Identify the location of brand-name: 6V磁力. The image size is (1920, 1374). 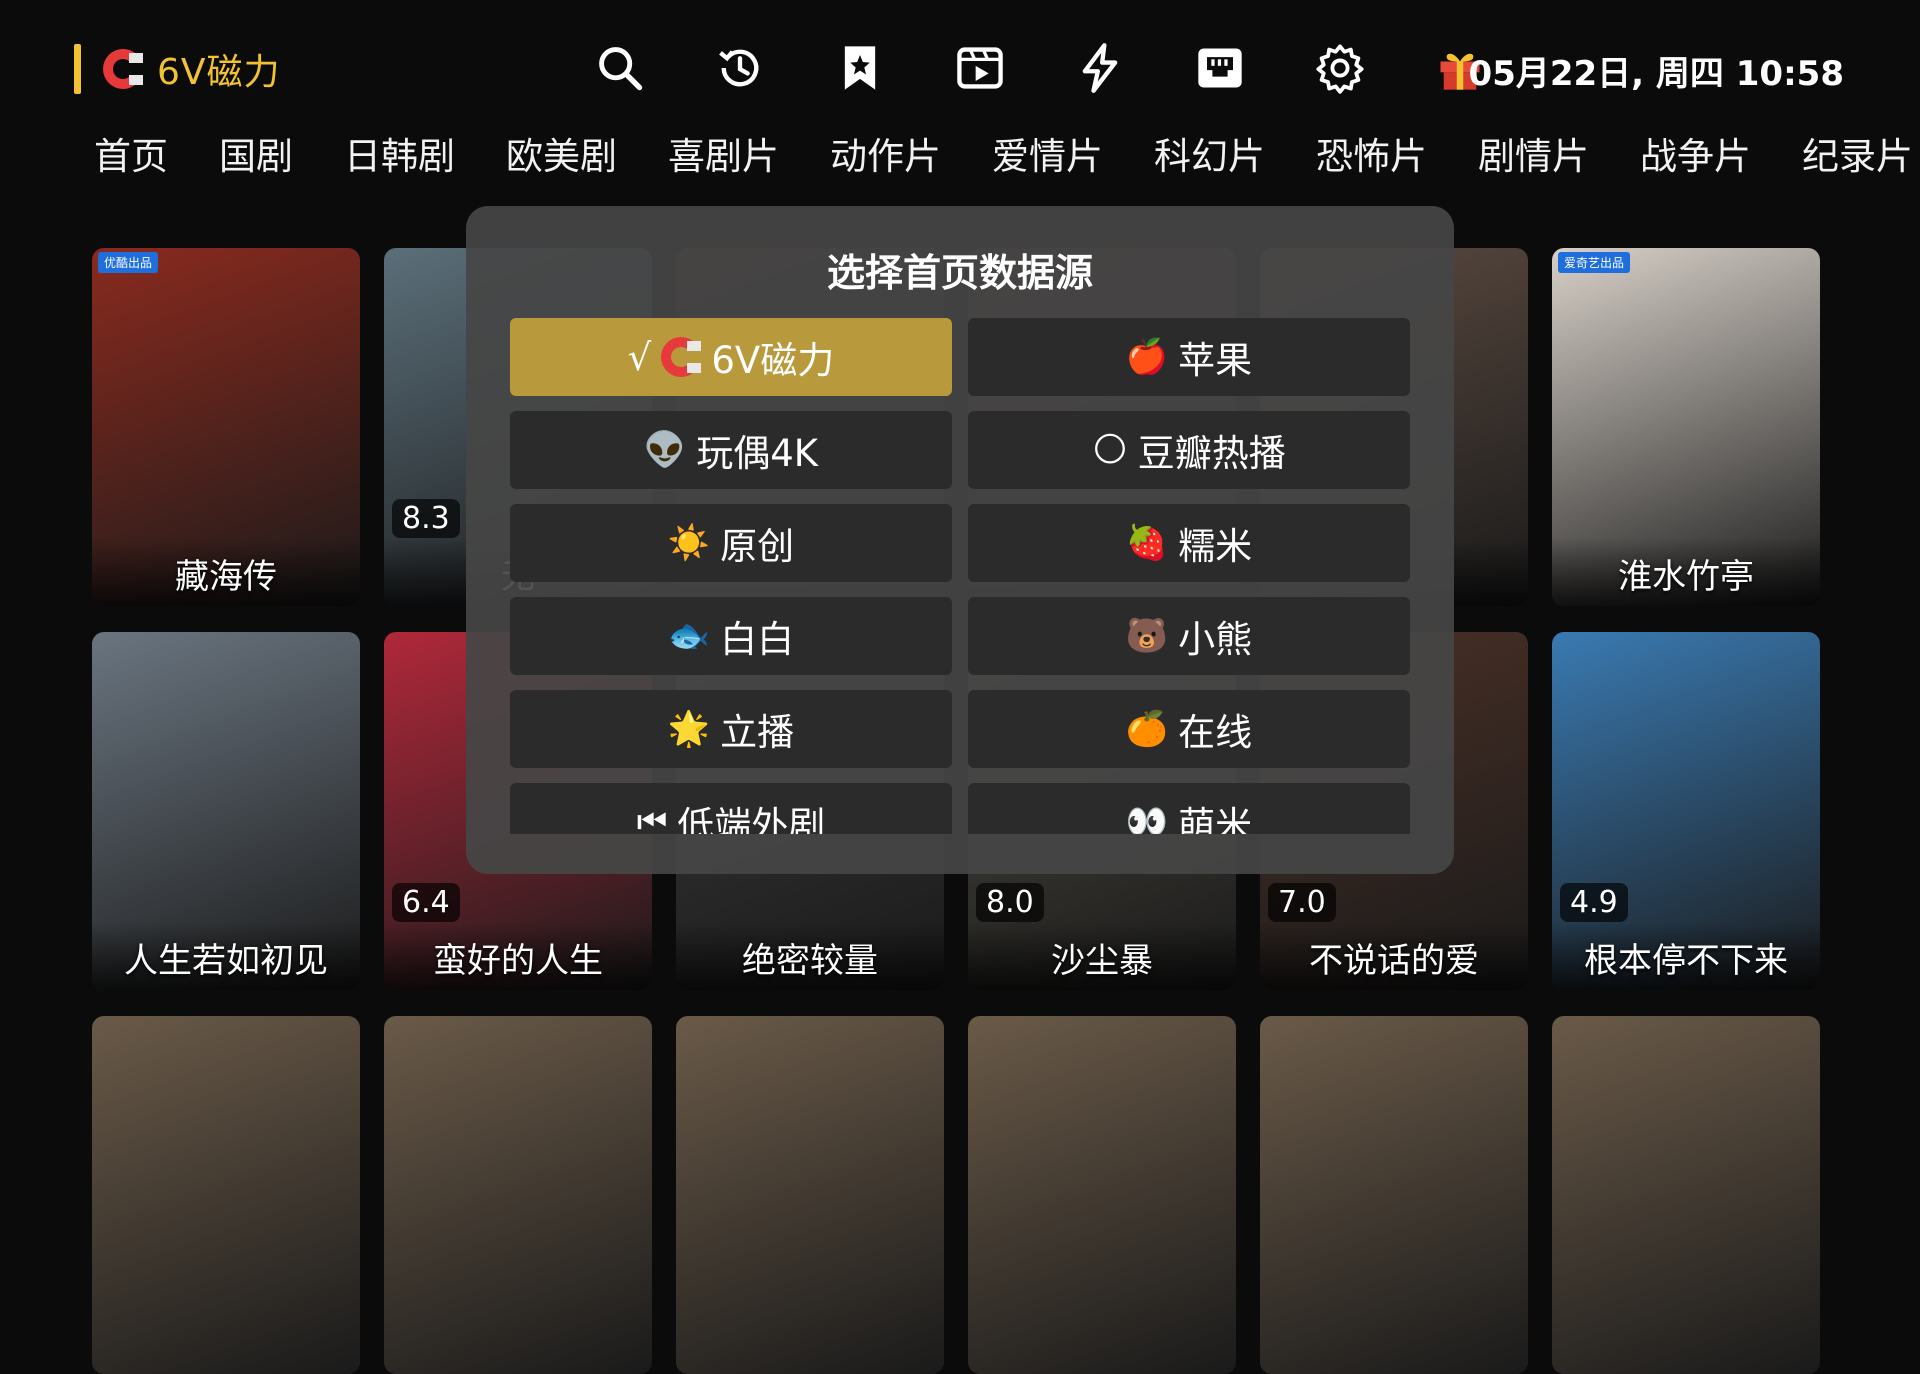
(219, 72).